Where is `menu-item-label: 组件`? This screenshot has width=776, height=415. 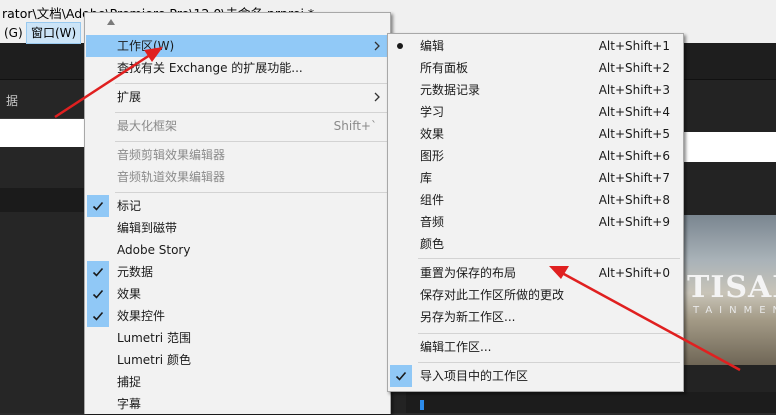 menu-item-label: 组件 is located at coordinates (432, 200).